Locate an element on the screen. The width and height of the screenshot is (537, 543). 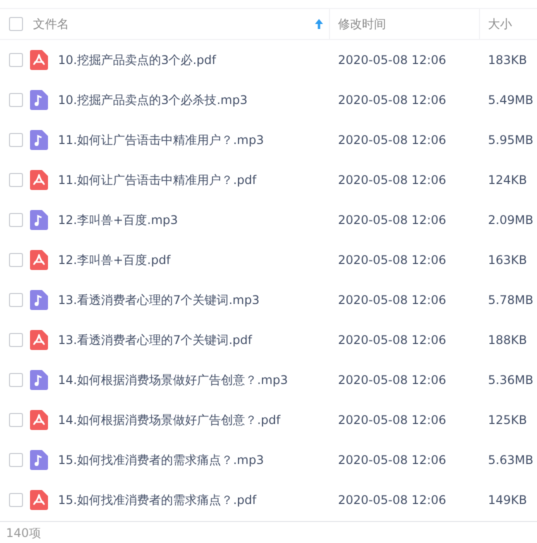
file-size: 5.36MB is located at coordinates (510, 380).